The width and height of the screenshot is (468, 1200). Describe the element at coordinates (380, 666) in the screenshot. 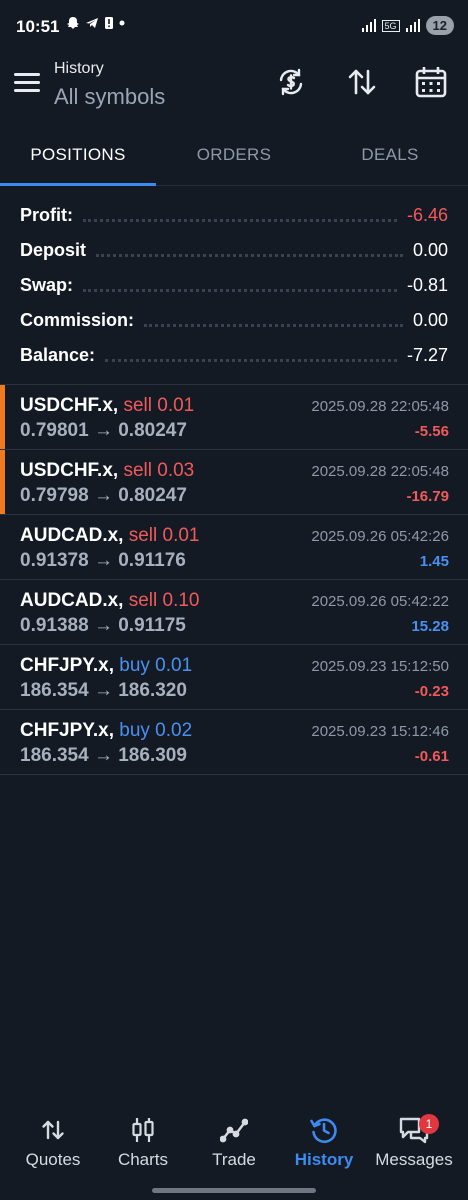

I see `deal-time: 2025.09.23 15:12:50` at that location.